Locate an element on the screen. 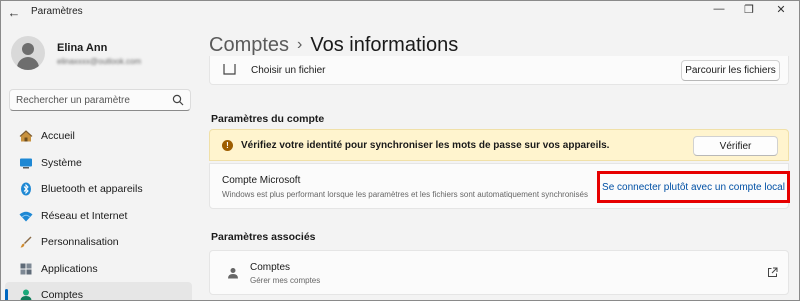 Image resolution: width=800 pixels, height=301 pixels. close-icon: ✕ is located at coordinates (781, 9).